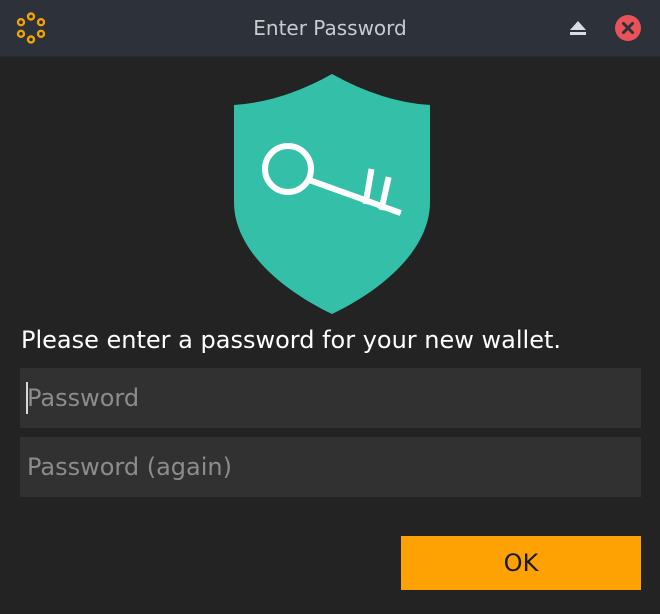 The height and width of the screenshot is (614, 660). What do you see at coordinates (628, 28) in the screenshot?
I see `close-icon` at bounding box center [628, 28].